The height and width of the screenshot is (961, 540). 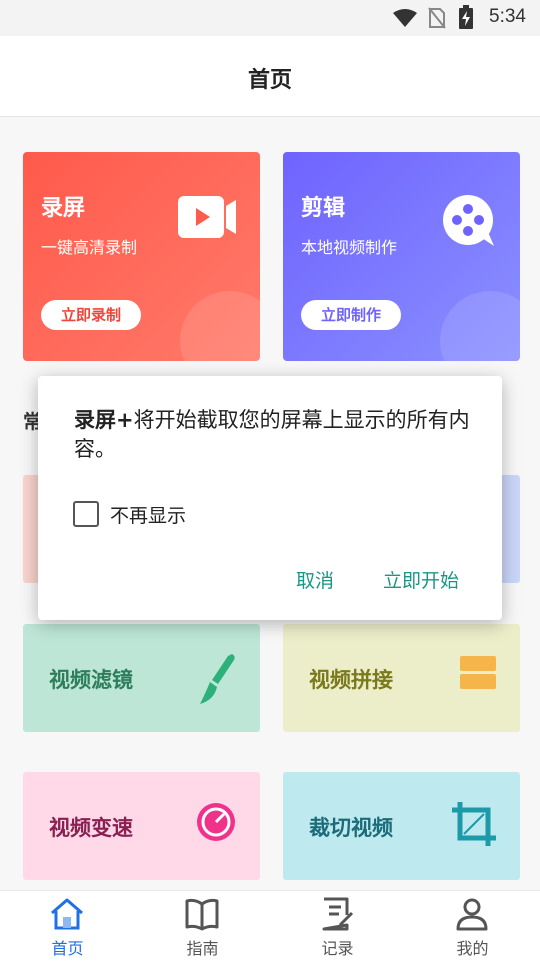 What do you see at coordinates (401, 256) in the screenshot?
I see `edit-card: 剪辑 本地视频制作 立即制作` at bounding box center [401, 256].